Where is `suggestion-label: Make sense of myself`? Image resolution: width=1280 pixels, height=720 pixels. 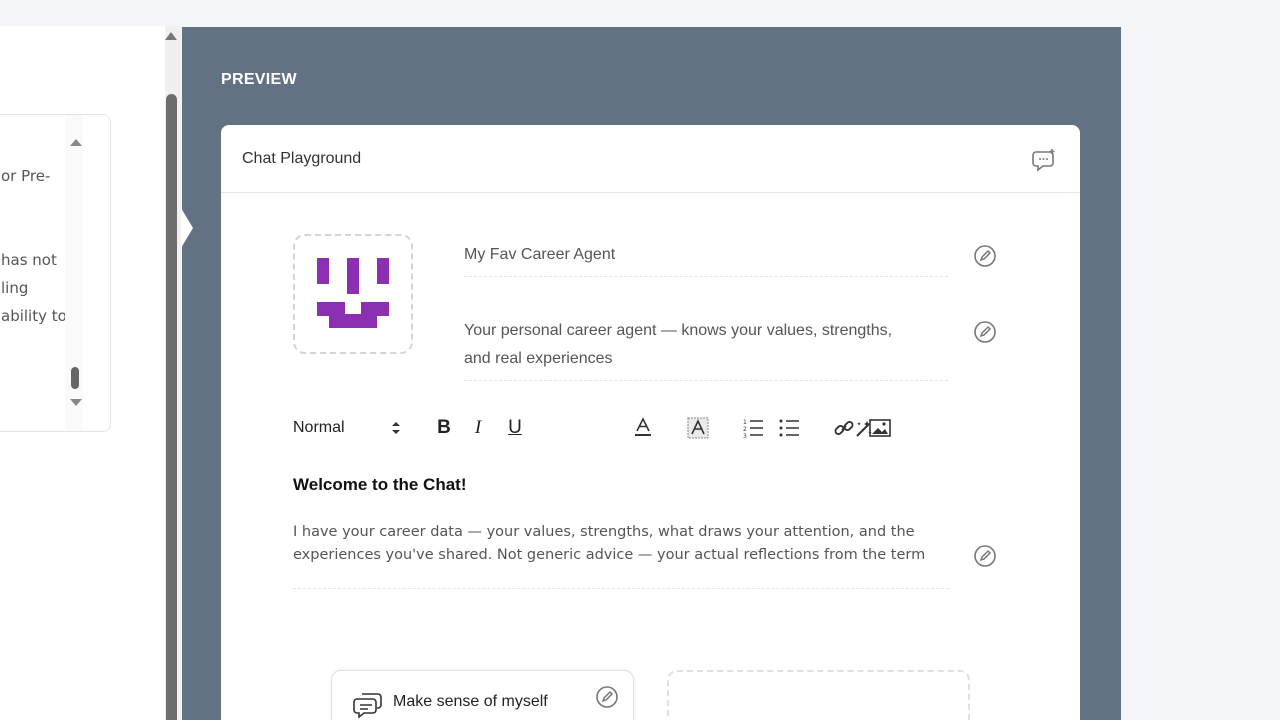
suggestion-label: Make sense of myself is located at coordinates (470, 701).